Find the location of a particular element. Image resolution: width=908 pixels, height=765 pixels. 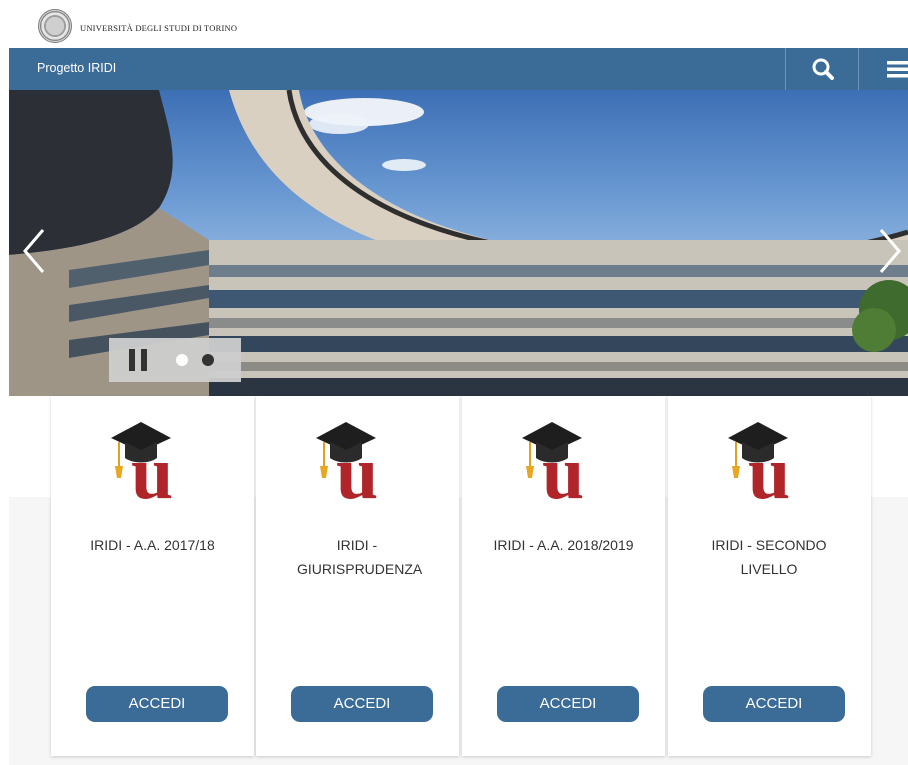

university-seal-icon is located at coordinates (55, 26).